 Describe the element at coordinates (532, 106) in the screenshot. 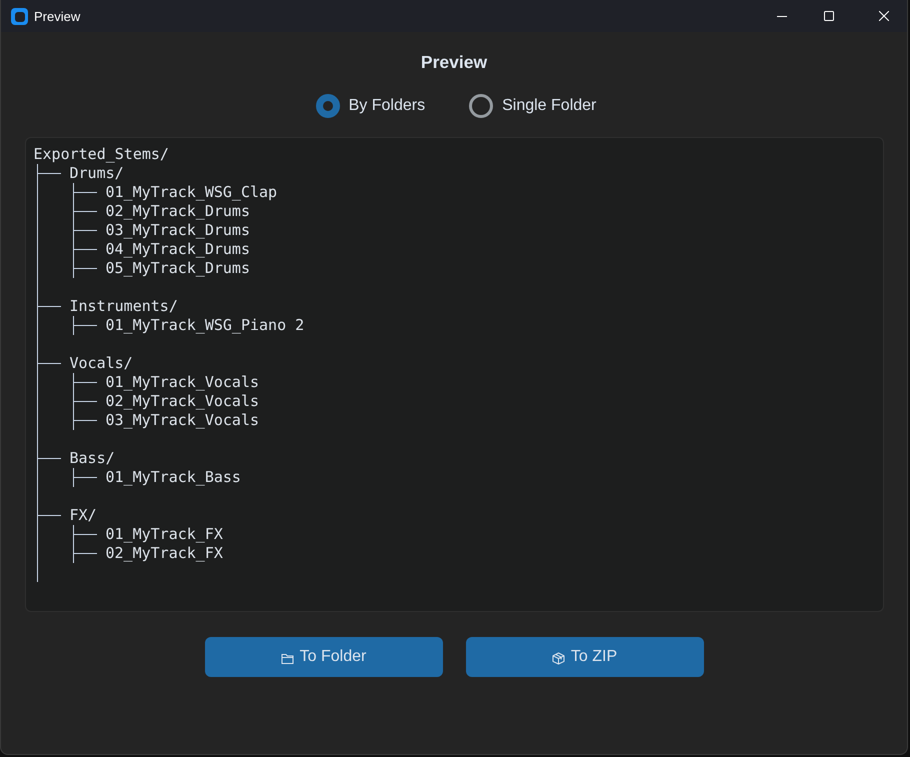

I see `radio-option: Single Folder` at that location.